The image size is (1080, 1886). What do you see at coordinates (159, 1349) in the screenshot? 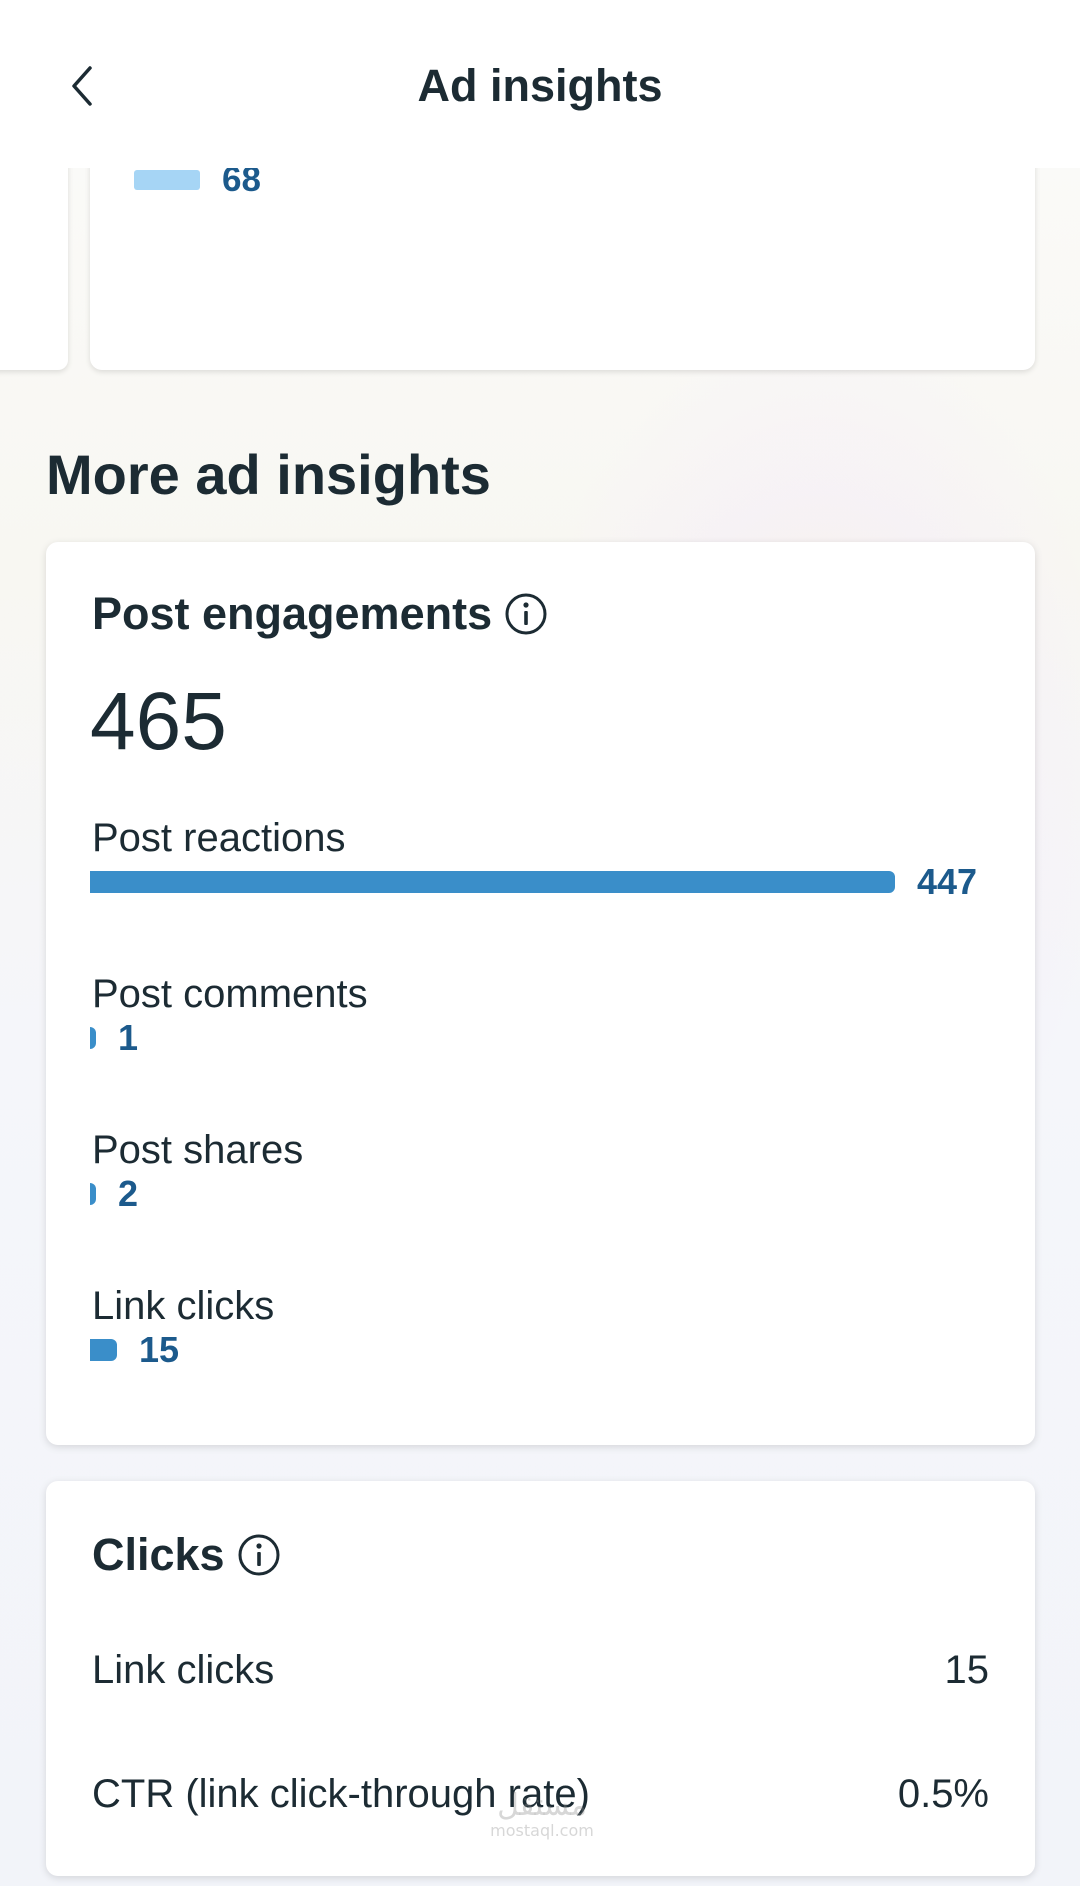
I see `metric-value-link-clicks: 15` at bounding box center [159, 1349].